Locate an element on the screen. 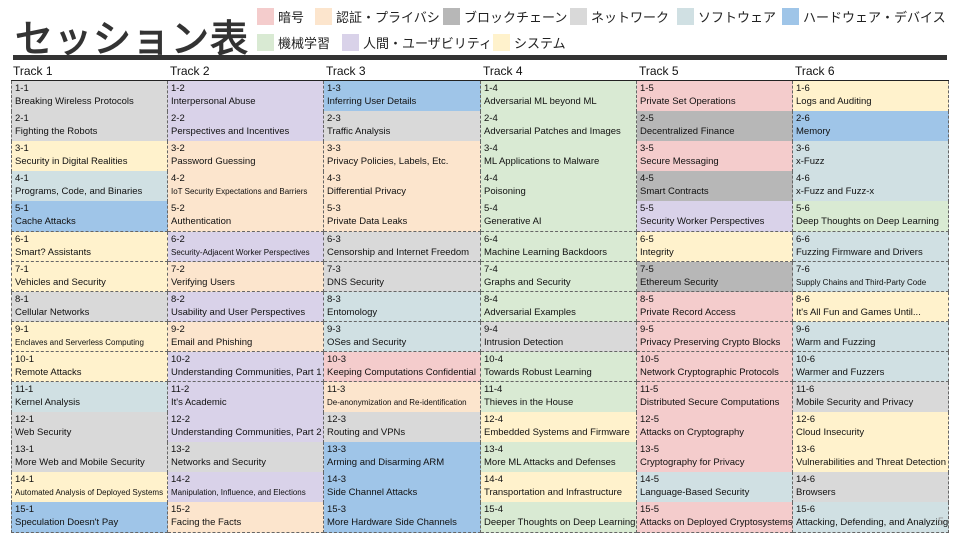 This screenshot has height=540, width=960. session-name: Embedded Systems and Firmware is located at coordinates (557, 433).